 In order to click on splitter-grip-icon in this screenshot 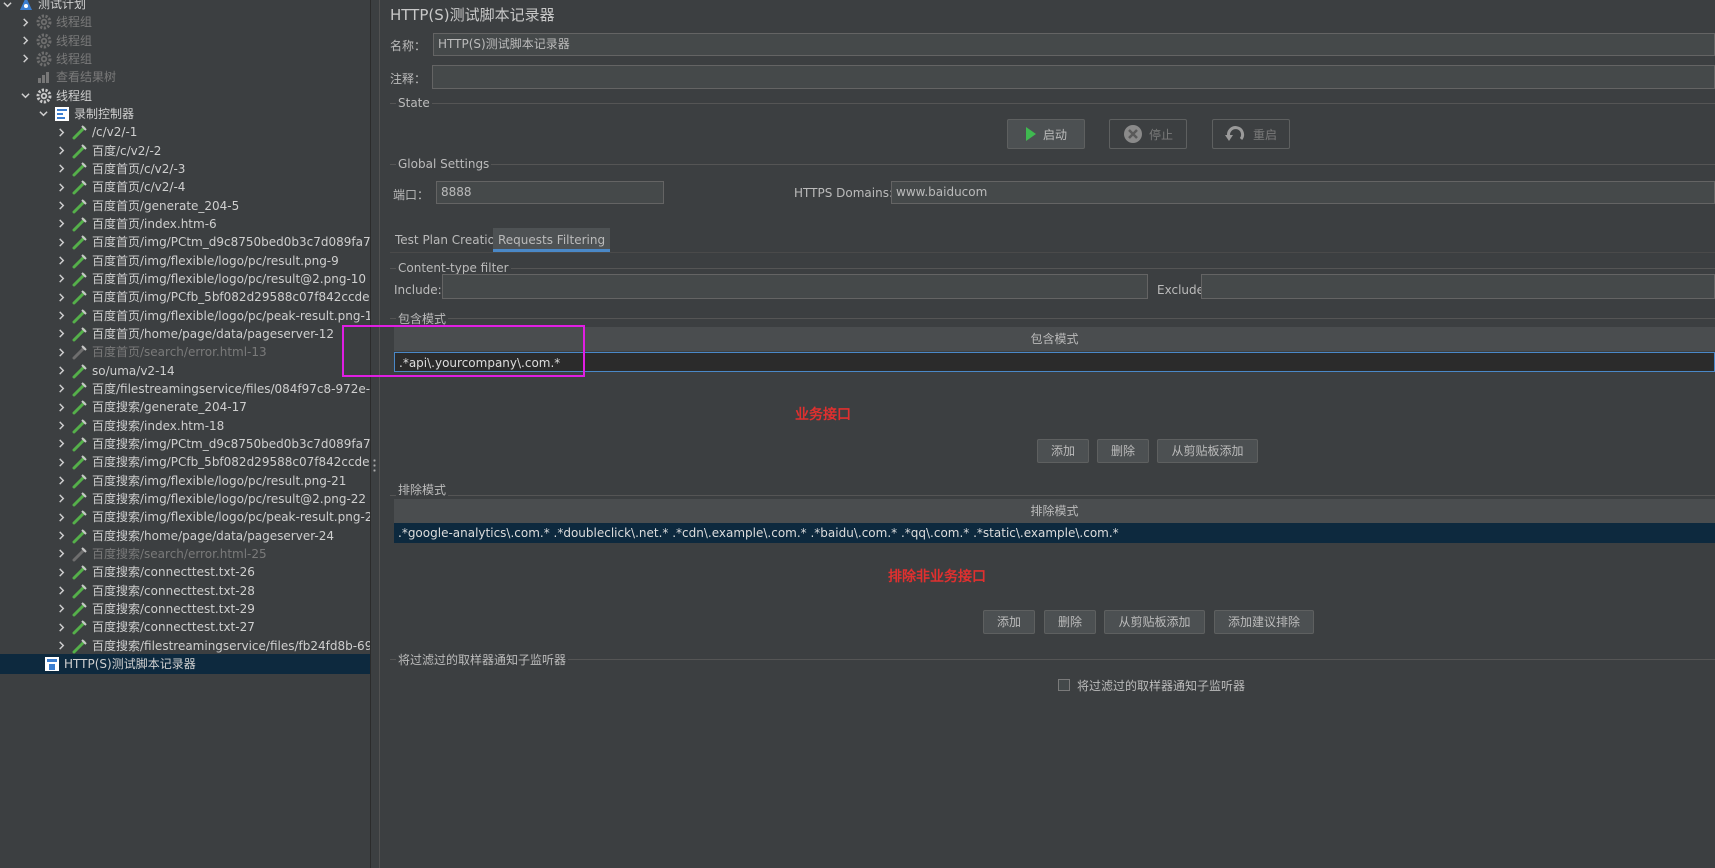, I will do `click(374, 466)`.